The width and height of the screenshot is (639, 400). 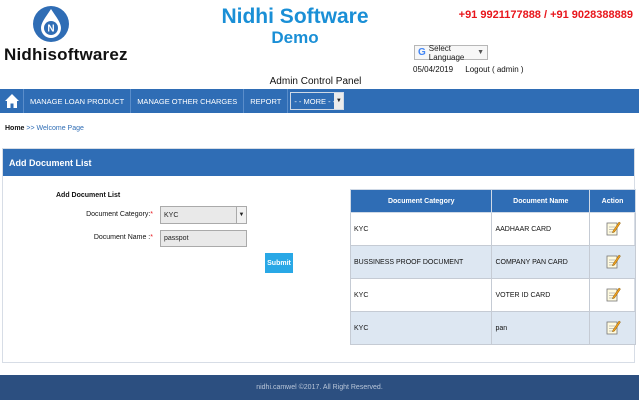 What do you see at coordinates (494, 69) in the screenshot?
I see `logout-link: Logout ( admin )` at bounding box center [494, 69].